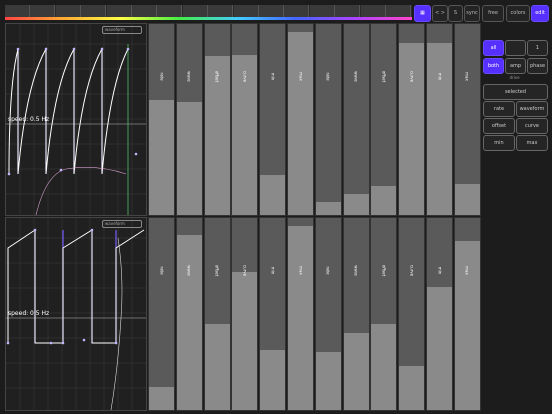 This screenshot has height=414, width=552. I want to click on color-bar, so click(208, 18).